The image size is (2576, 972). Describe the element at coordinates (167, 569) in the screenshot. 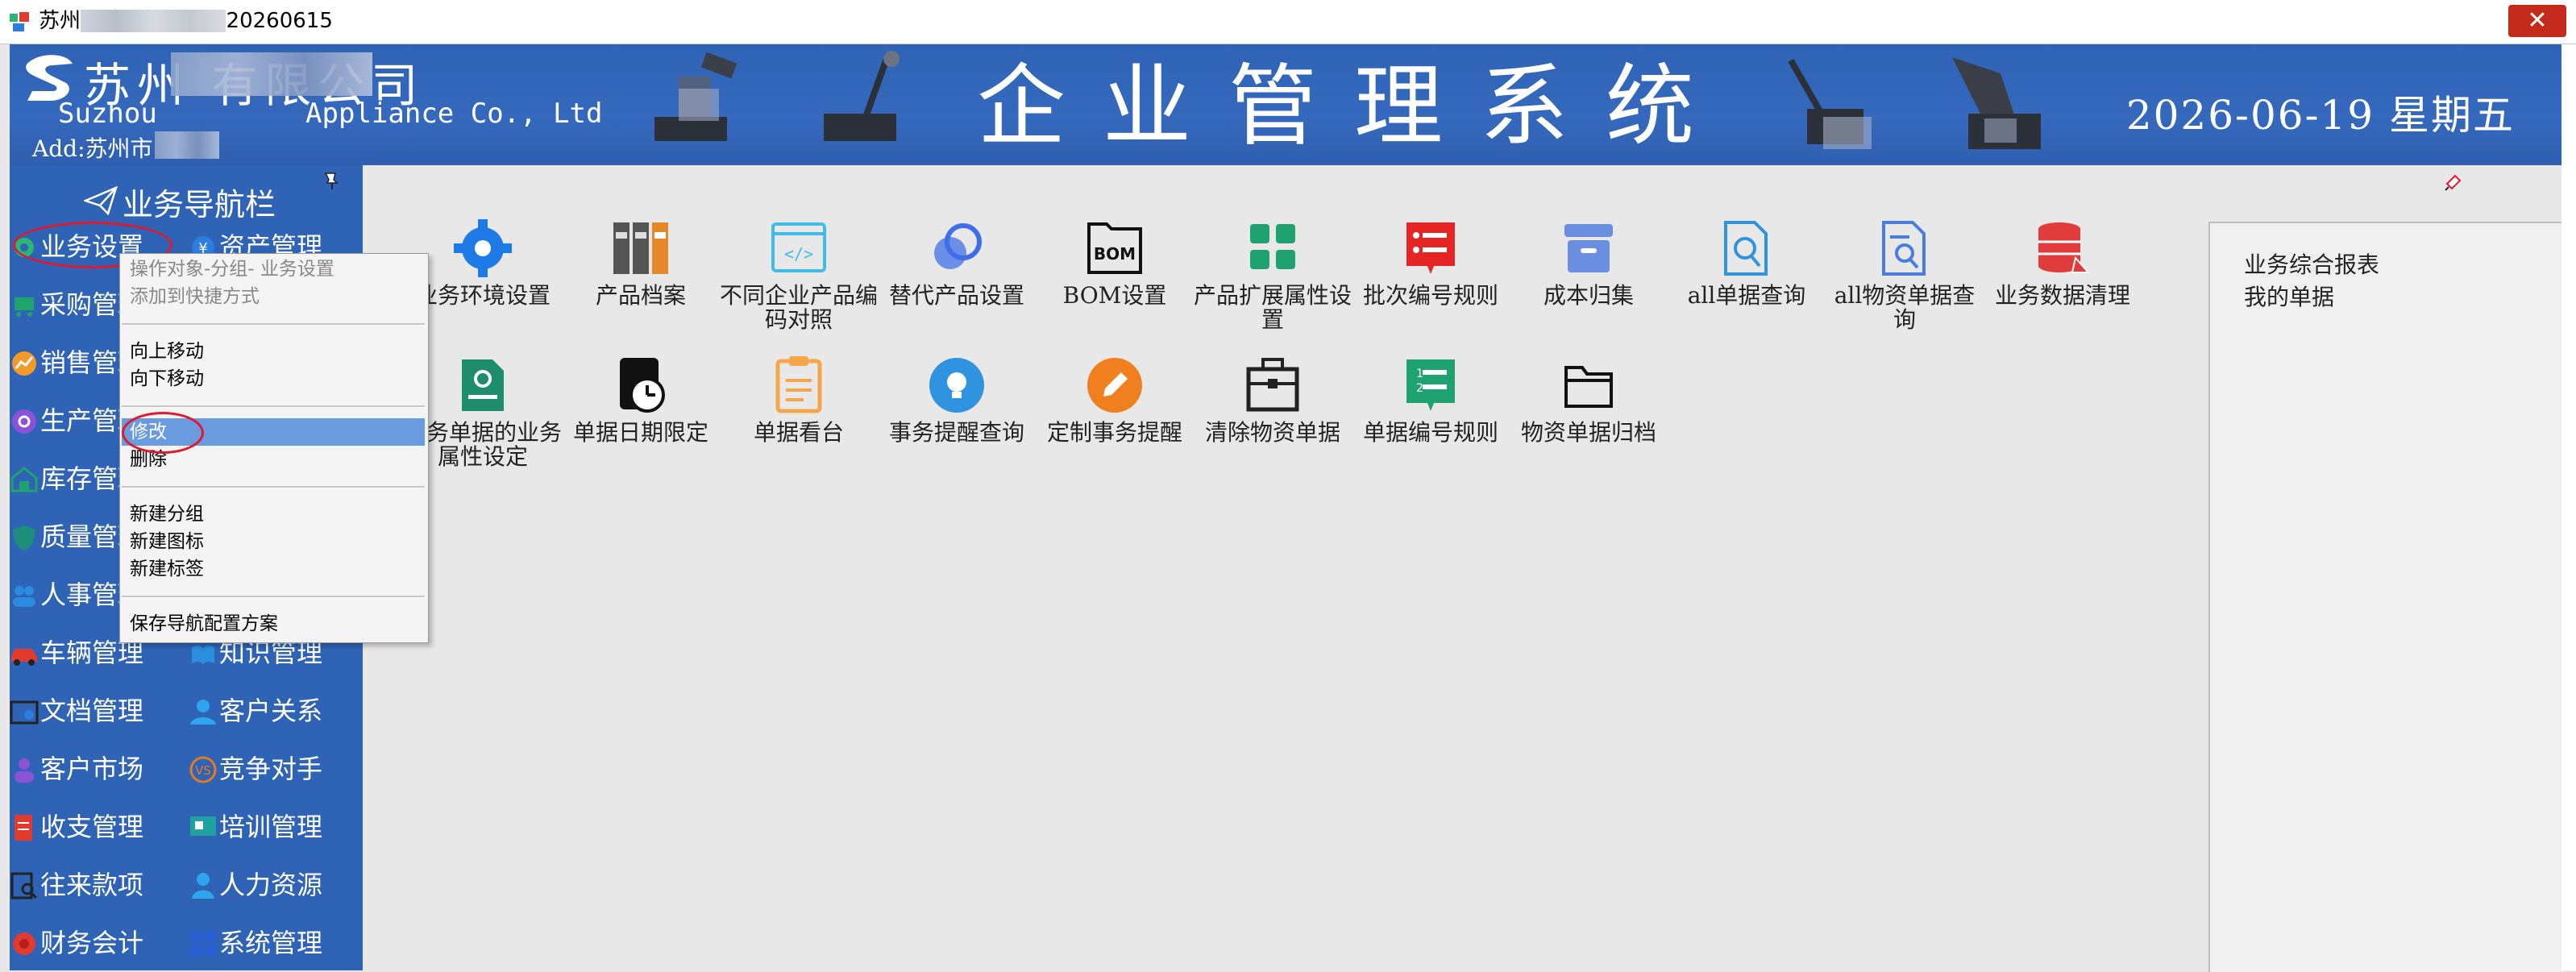

I see `menu-item-new-label: 新建标签` at that location.